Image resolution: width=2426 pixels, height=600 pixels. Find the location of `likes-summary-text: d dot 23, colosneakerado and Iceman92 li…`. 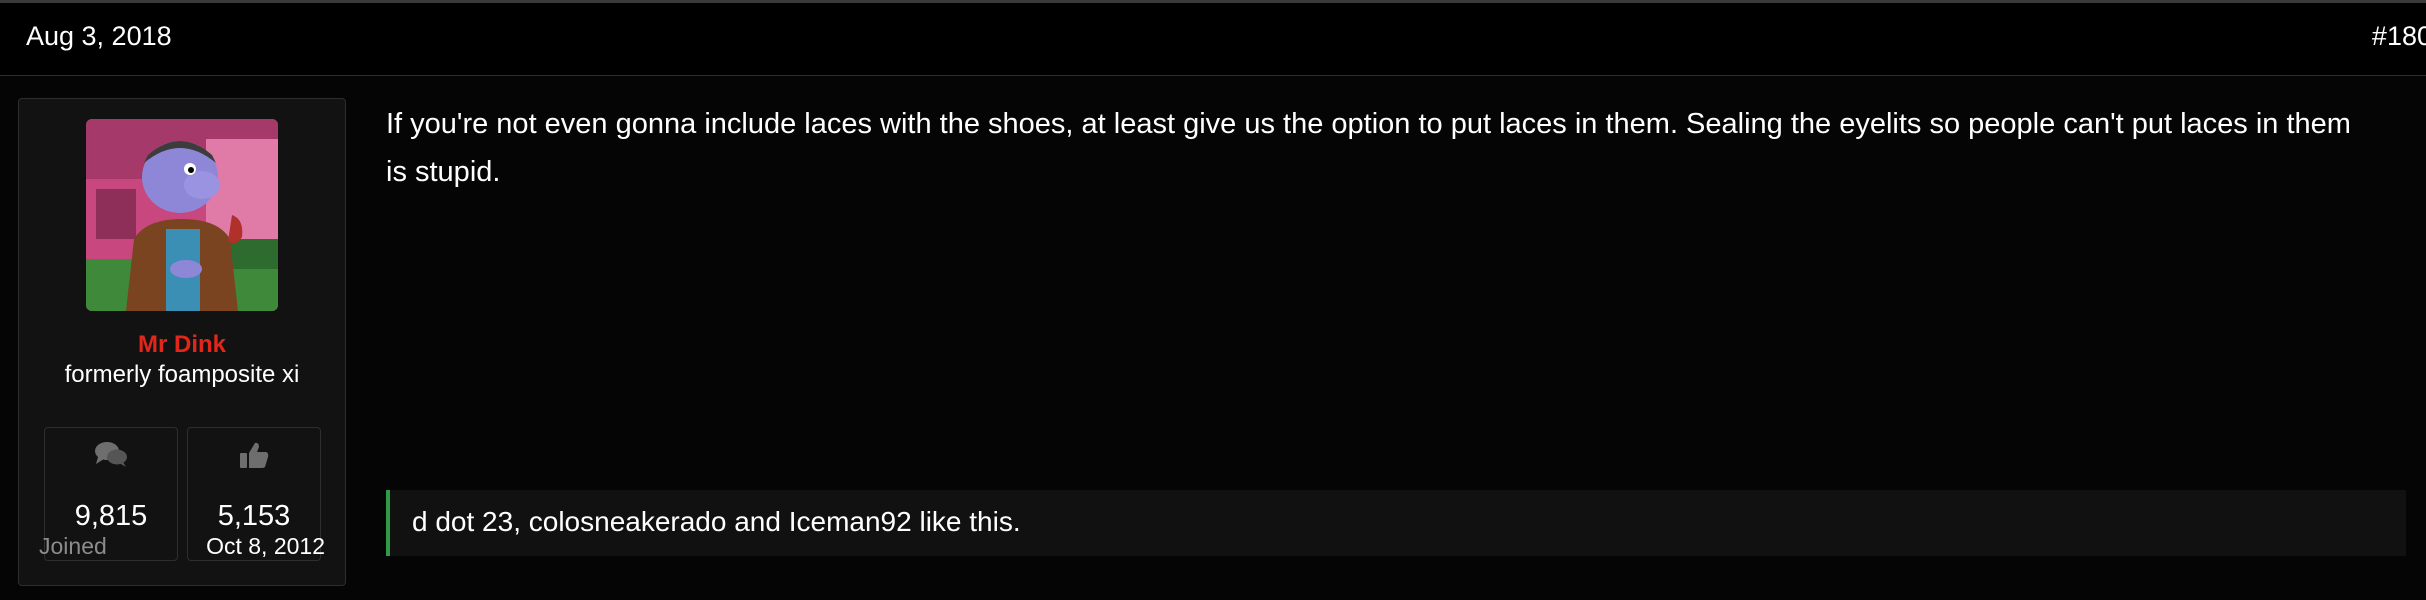

likes-summary-text: d dot 23, colosneakerado and Iceman92 li… is located at coordinates (716, 522).